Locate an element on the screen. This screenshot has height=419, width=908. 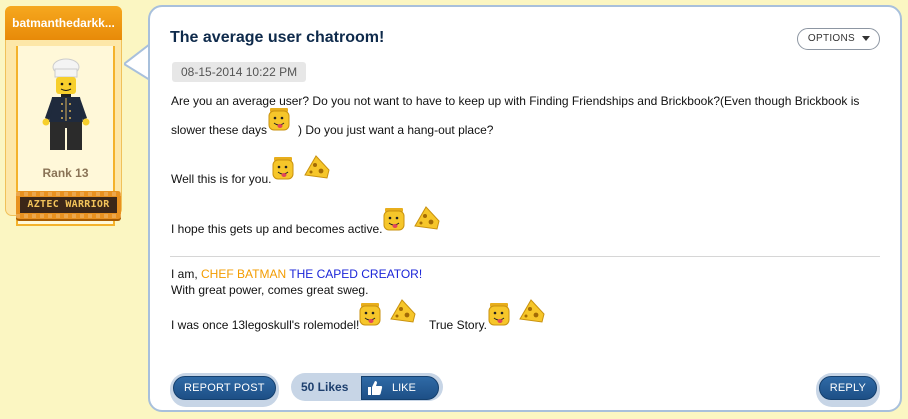
chef-minifigure-icon is located at coordinates (66, 104).